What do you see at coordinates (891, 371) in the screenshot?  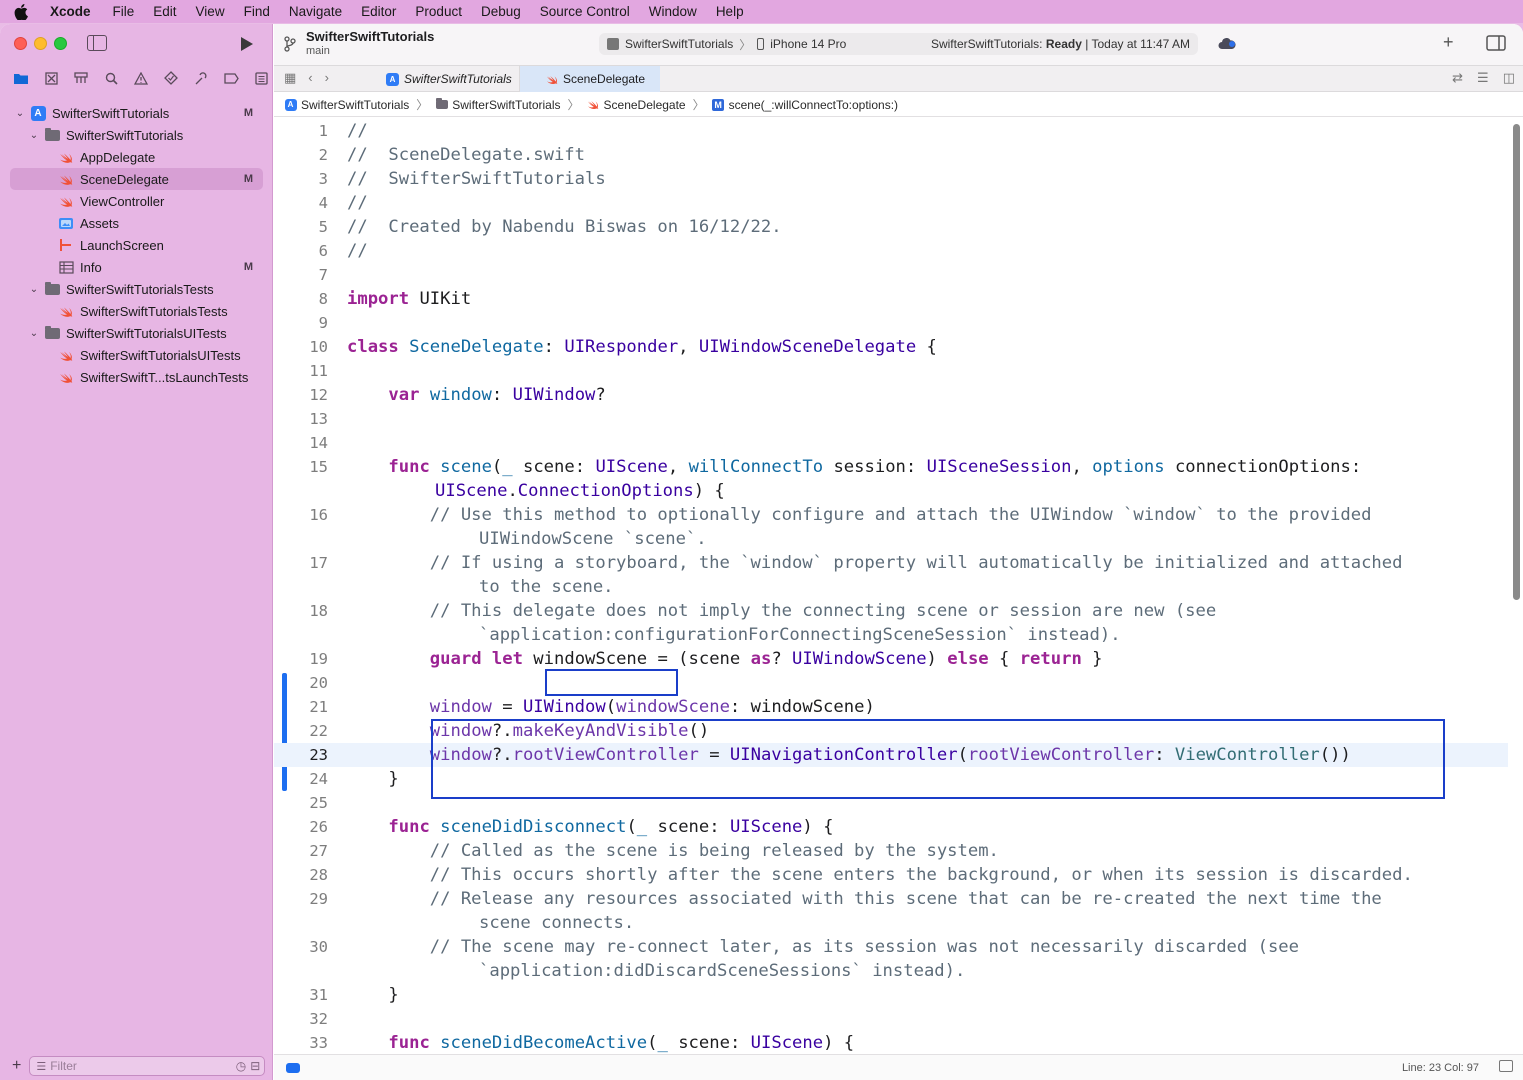 I see `code-line: 11` at bounding box center [891, 371].